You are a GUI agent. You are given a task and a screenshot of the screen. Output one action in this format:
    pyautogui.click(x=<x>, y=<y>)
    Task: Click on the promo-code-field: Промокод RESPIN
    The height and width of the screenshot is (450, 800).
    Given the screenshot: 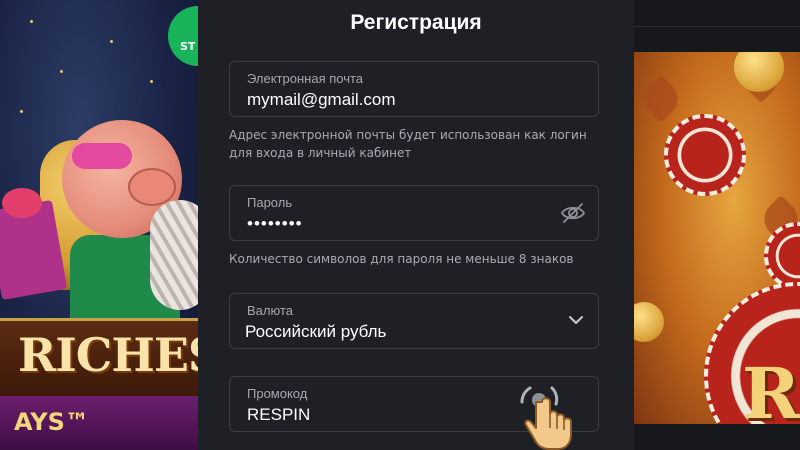 What is the action you would take?
    pyautogui.click(x=414, y=404)
    